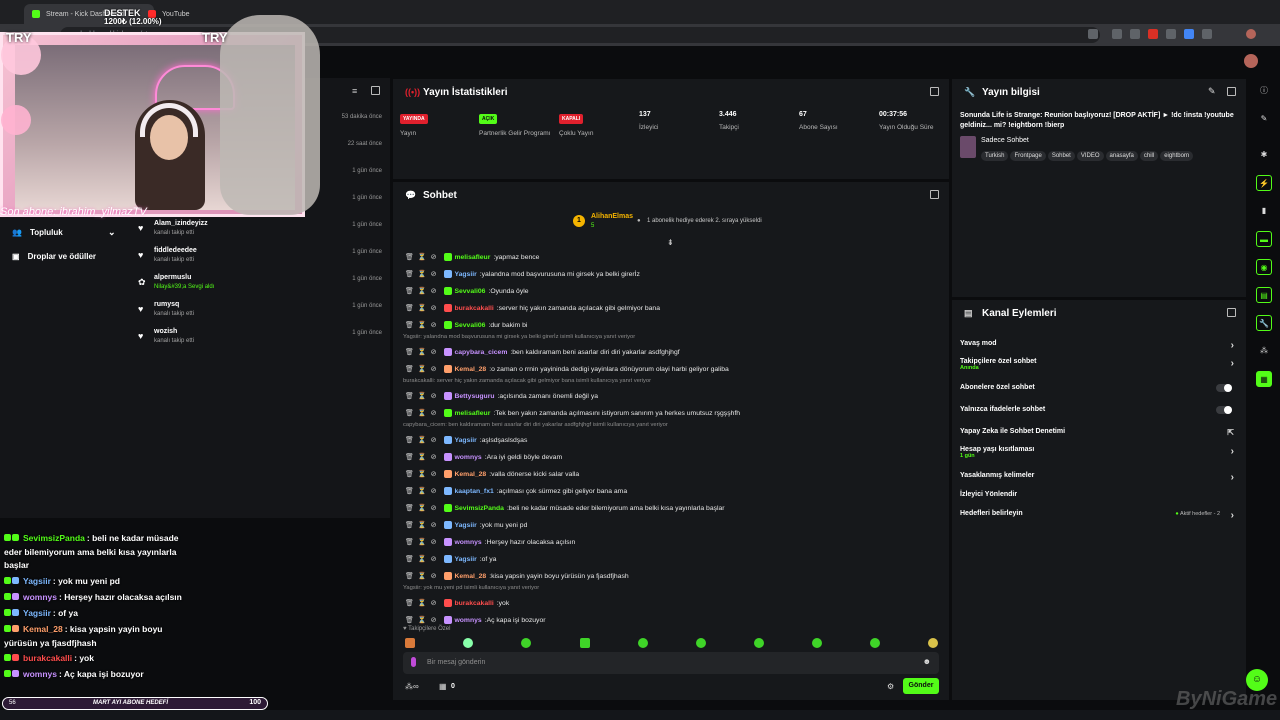 This screenshot has width=1280, height=720. What do you see at coordinates (1090, 156) in the screenshot?
I see `tag-chip: VIDEO` at bounding box center [1090, 156].